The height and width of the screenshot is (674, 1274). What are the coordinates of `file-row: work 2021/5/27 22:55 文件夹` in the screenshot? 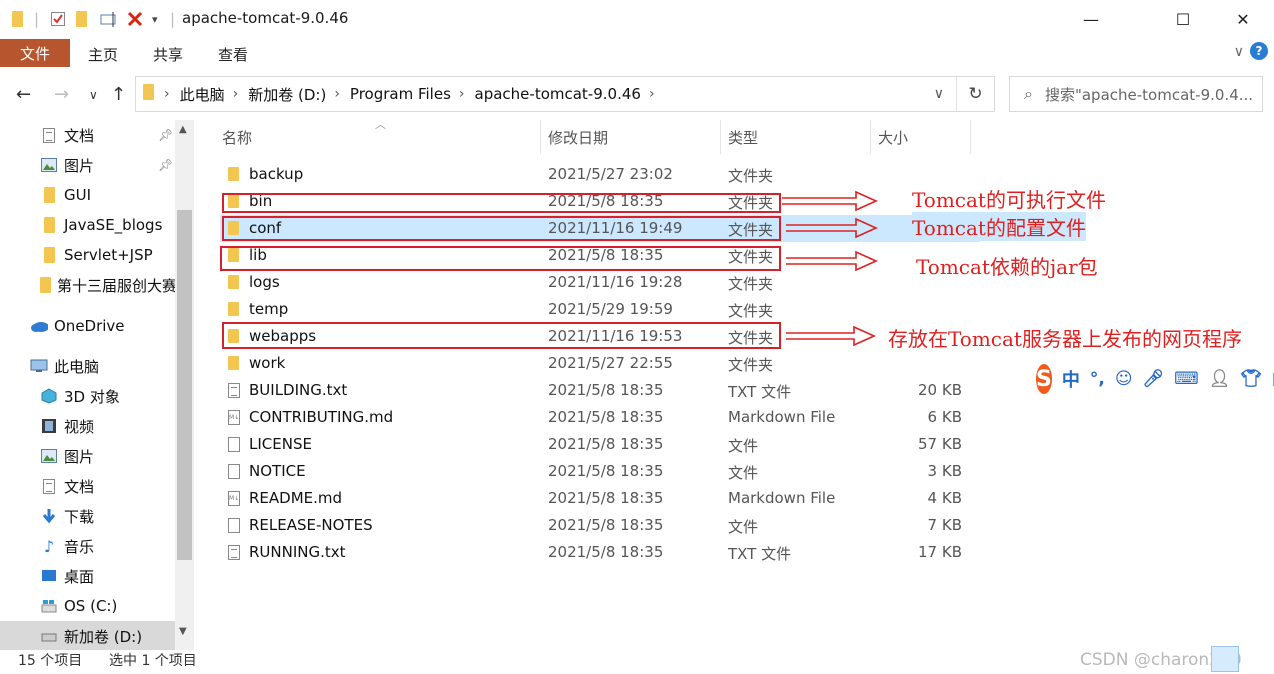 It's located at (600, 363).